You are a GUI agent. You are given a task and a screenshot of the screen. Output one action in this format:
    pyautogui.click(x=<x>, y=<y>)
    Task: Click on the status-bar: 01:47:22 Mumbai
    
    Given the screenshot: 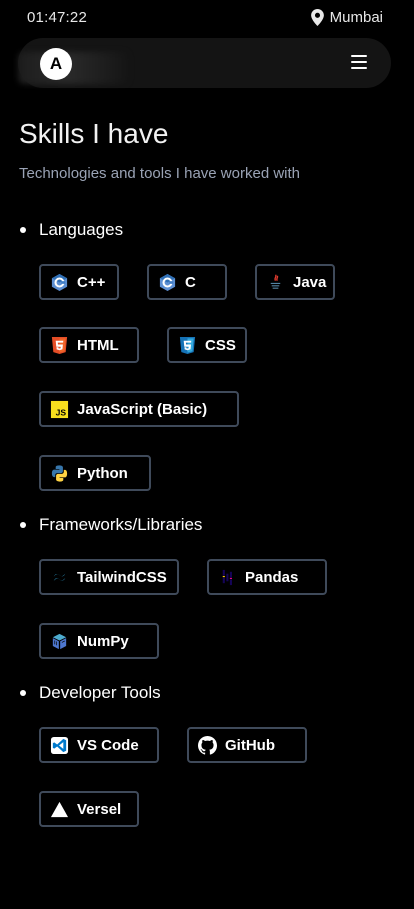 What is the action you would take?
    pyautogui.click(x=207, y=17)
    